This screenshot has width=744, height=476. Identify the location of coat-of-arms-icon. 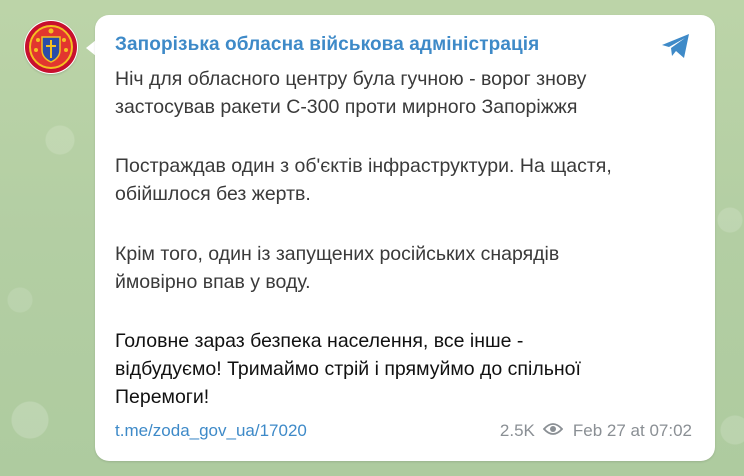
(51, 47).